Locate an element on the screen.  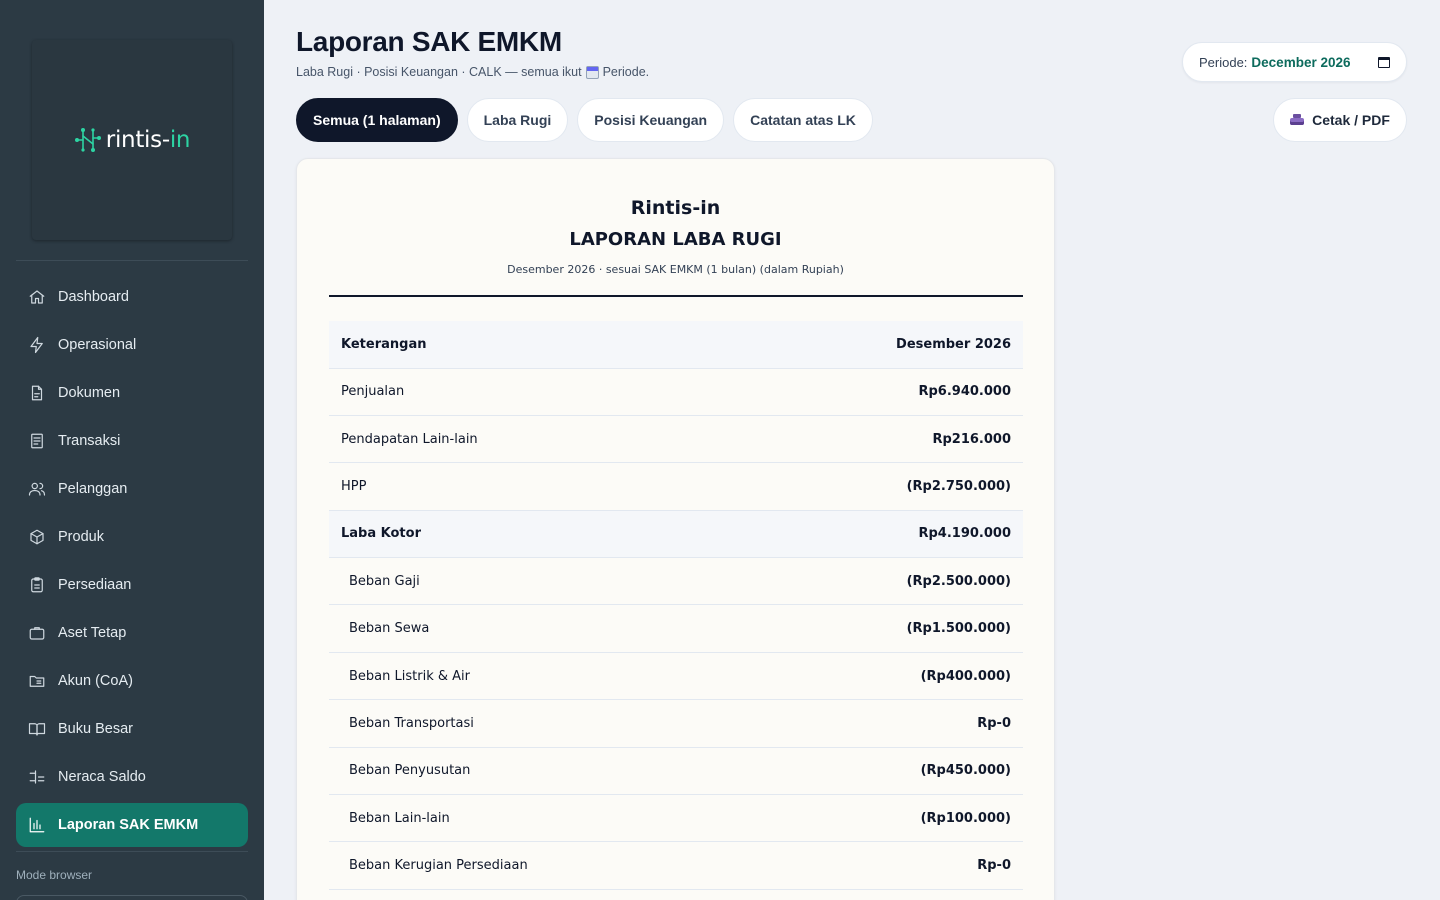
table-row-total: Laba Kotor Rp4.190.000 is located at coordinates (676, 534).